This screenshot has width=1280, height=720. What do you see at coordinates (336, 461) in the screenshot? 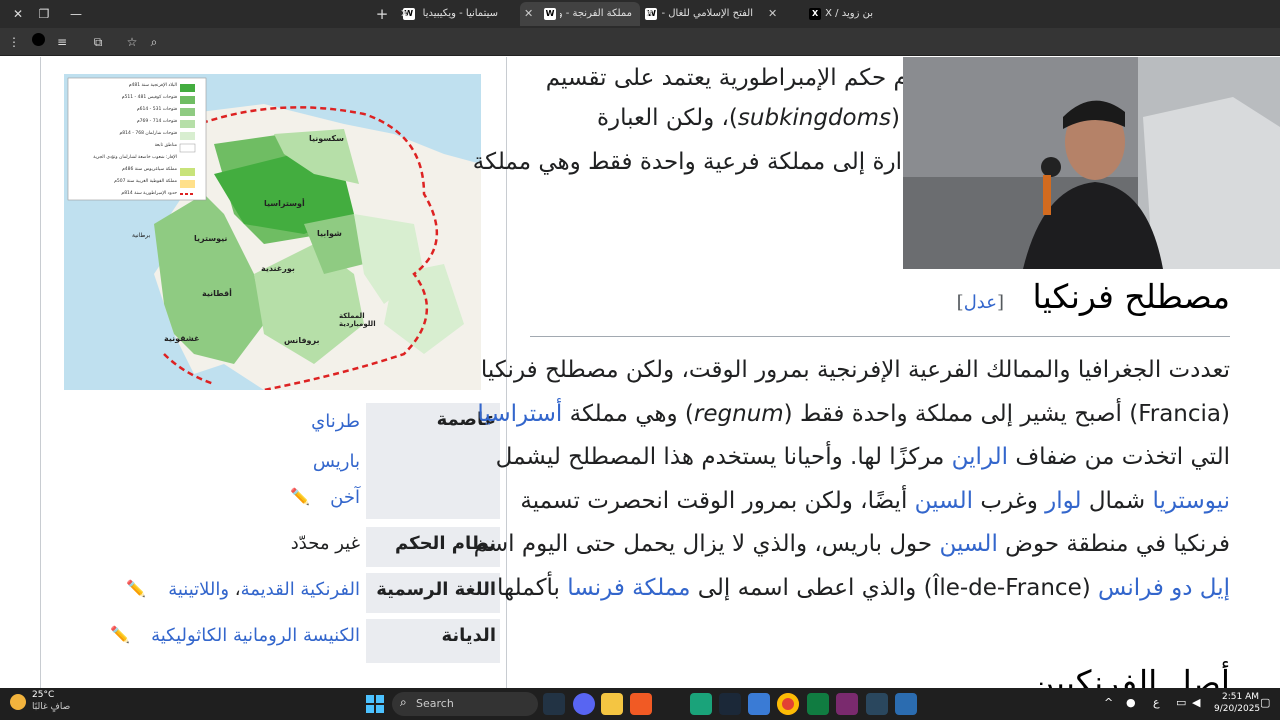
I see `capital-link-paris: باريس` at bounding box center [336, 461].